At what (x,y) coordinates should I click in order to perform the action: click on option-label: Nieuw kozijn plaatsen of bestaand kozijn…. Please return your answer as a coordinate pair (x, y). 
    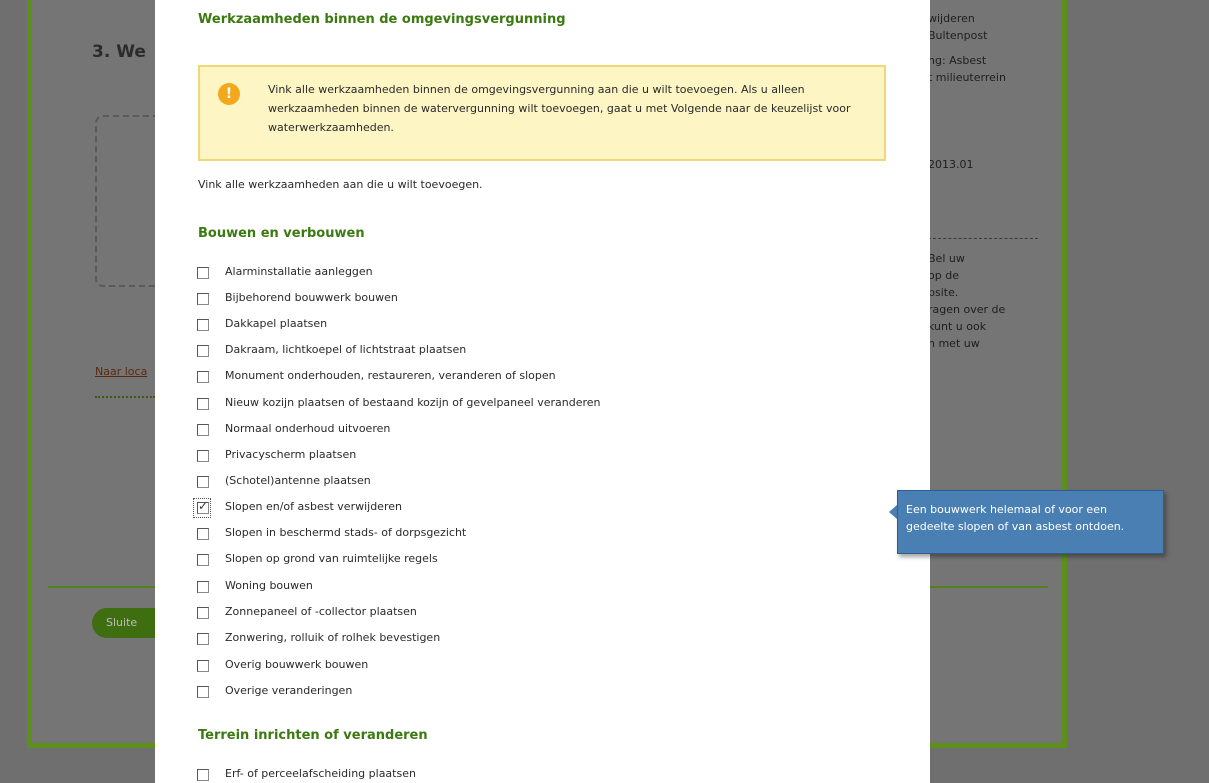
    Looking at the image, I should click on (413, 402).